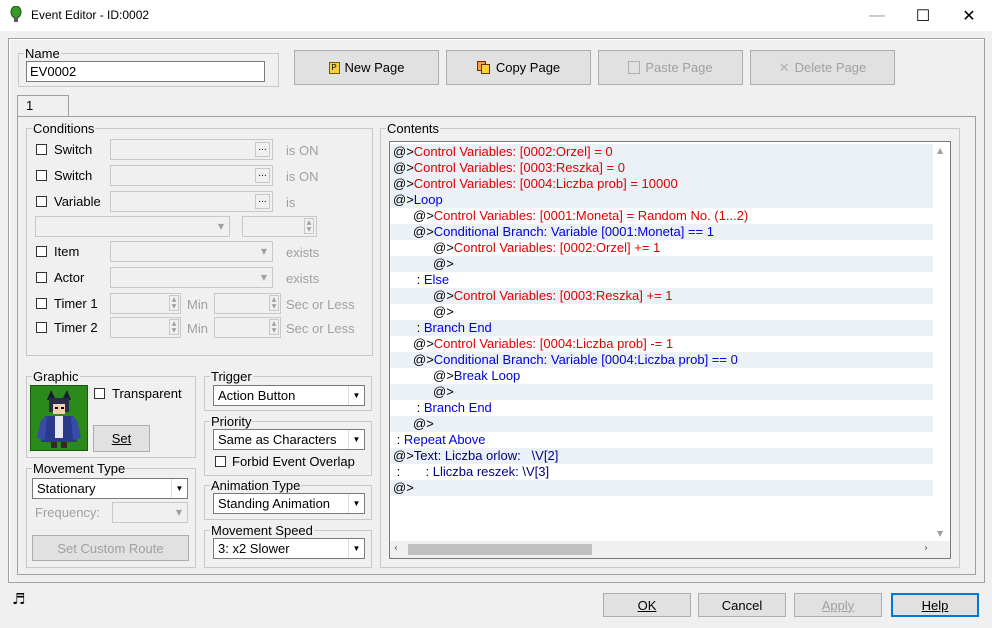 The width and height of the screenshot is (992, 628). I want to click on transparent-checkbox, so click(99, 393).